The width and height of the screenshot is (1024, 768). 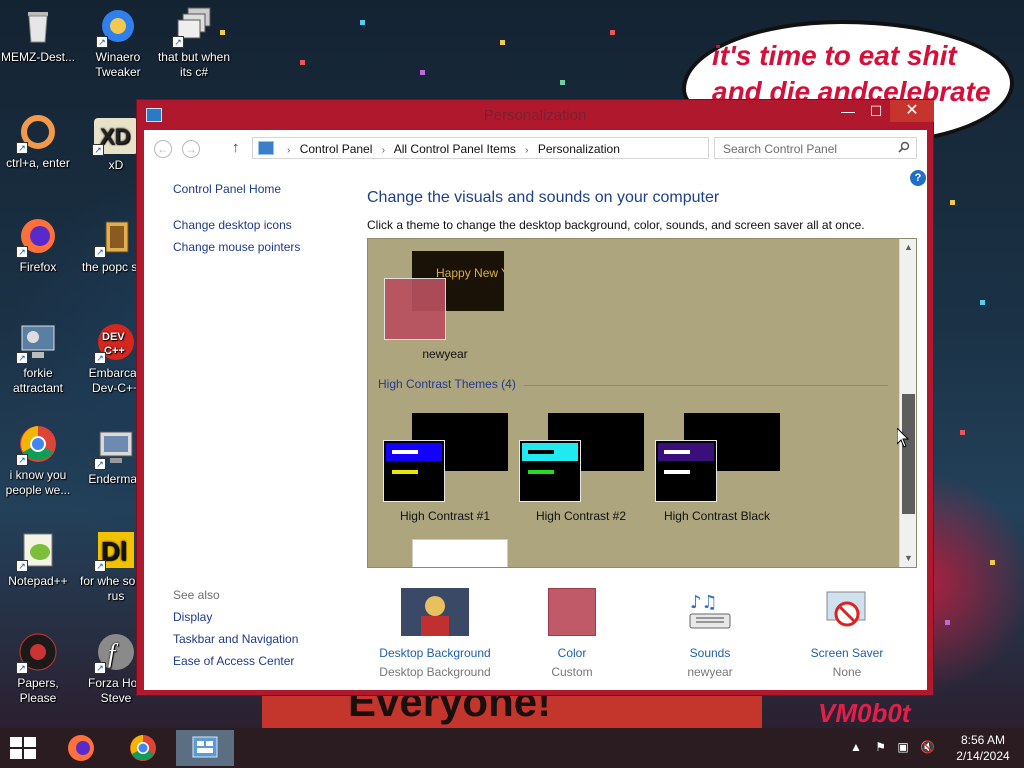 I want to click on breadcrumb-all-items: All Control Panel Items, so click(x=455, y=149).